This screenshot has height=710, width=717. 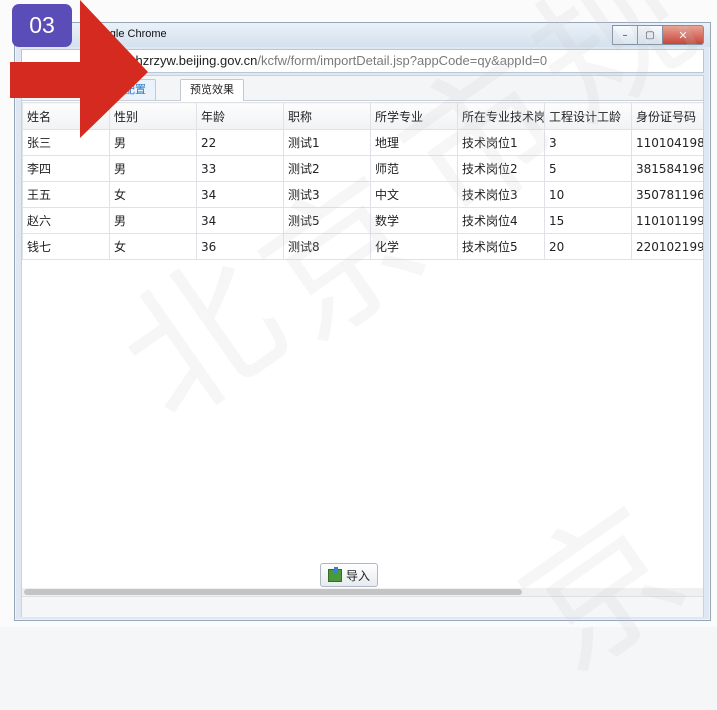 I want to click on table-row: 钱七 女 36 测试8 化学 技术岗位5 20 22010219900, so click(x=362, y=246).